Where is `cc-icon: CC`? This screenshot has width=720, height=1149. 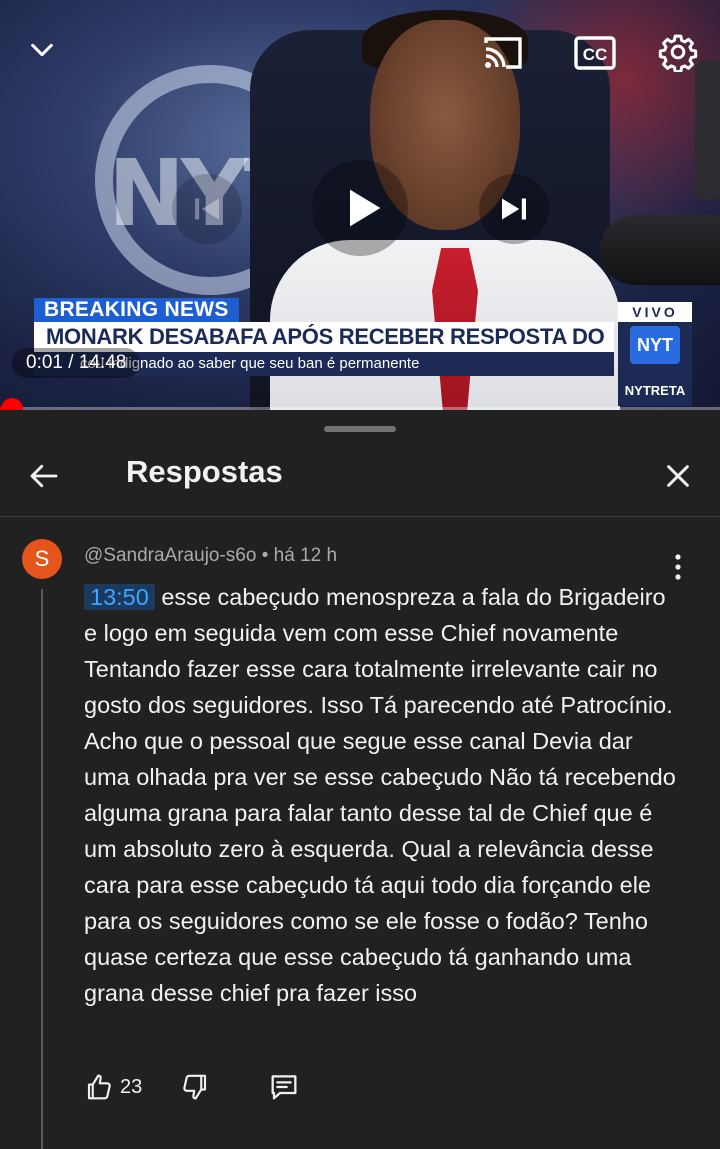
cc-icon: CC is located at coordinates (595, 53).